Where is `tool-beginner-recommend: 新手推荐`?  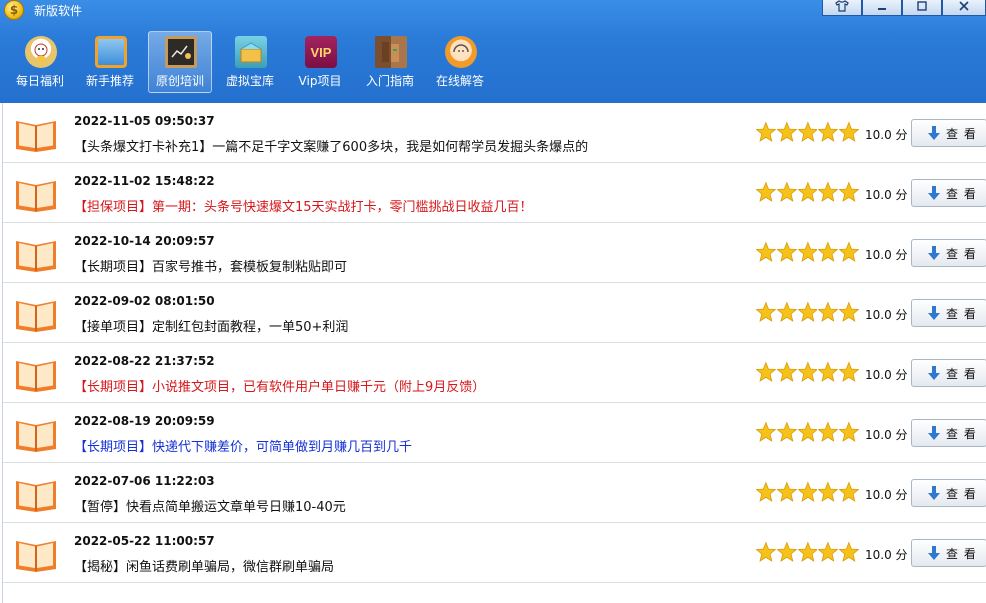 tool-beginner-recommend: 新手推荐 is located at coordinates (110, 62).